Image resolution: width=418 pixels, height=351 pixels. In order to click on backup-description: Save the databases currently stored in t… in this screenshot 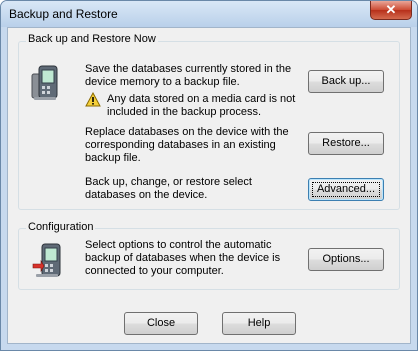, I will do `click(188, 75)`.